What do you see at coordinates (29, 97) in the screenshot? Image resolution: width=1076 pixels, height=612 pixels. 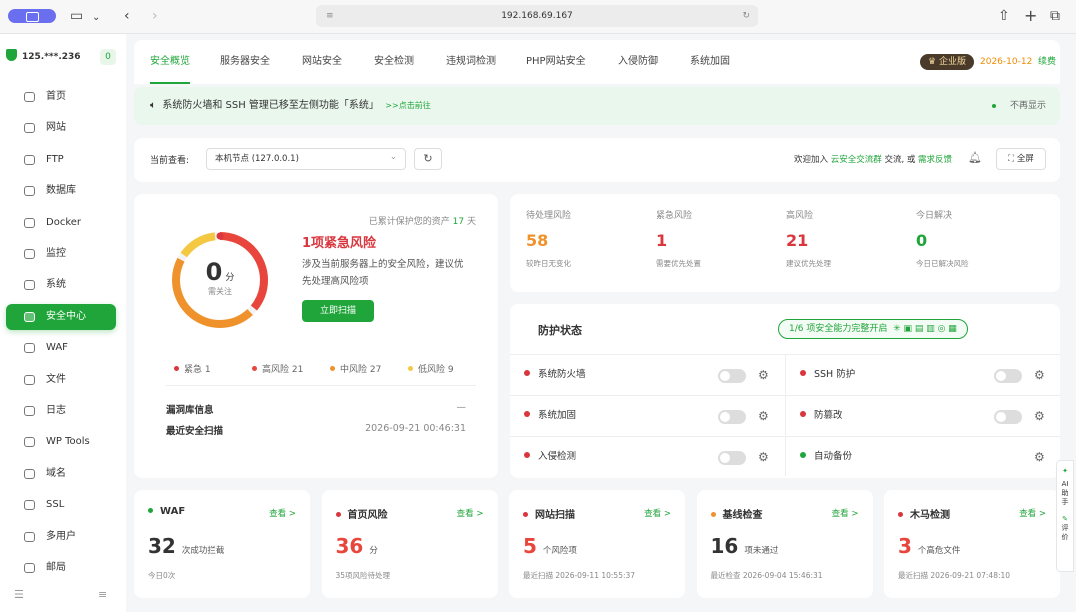 I see `home-icon` at bounding box center [29, 97].